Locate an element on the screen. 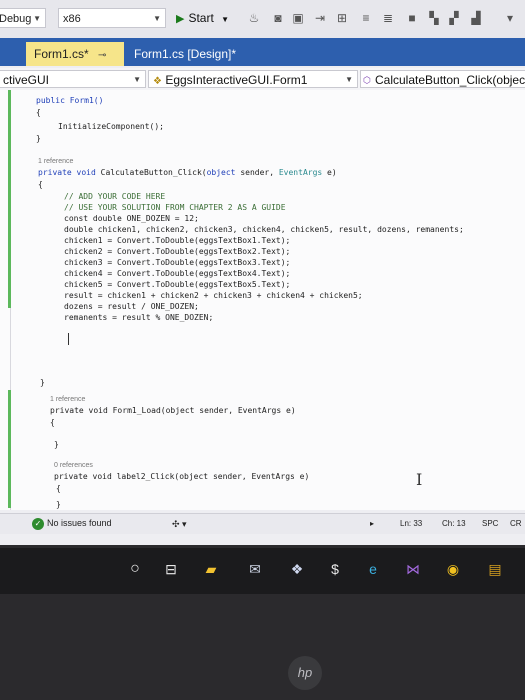 The width and height of the screenshot is (525, 700). start-button: ▶ Start ▼ is located at coordinates (206, 18).